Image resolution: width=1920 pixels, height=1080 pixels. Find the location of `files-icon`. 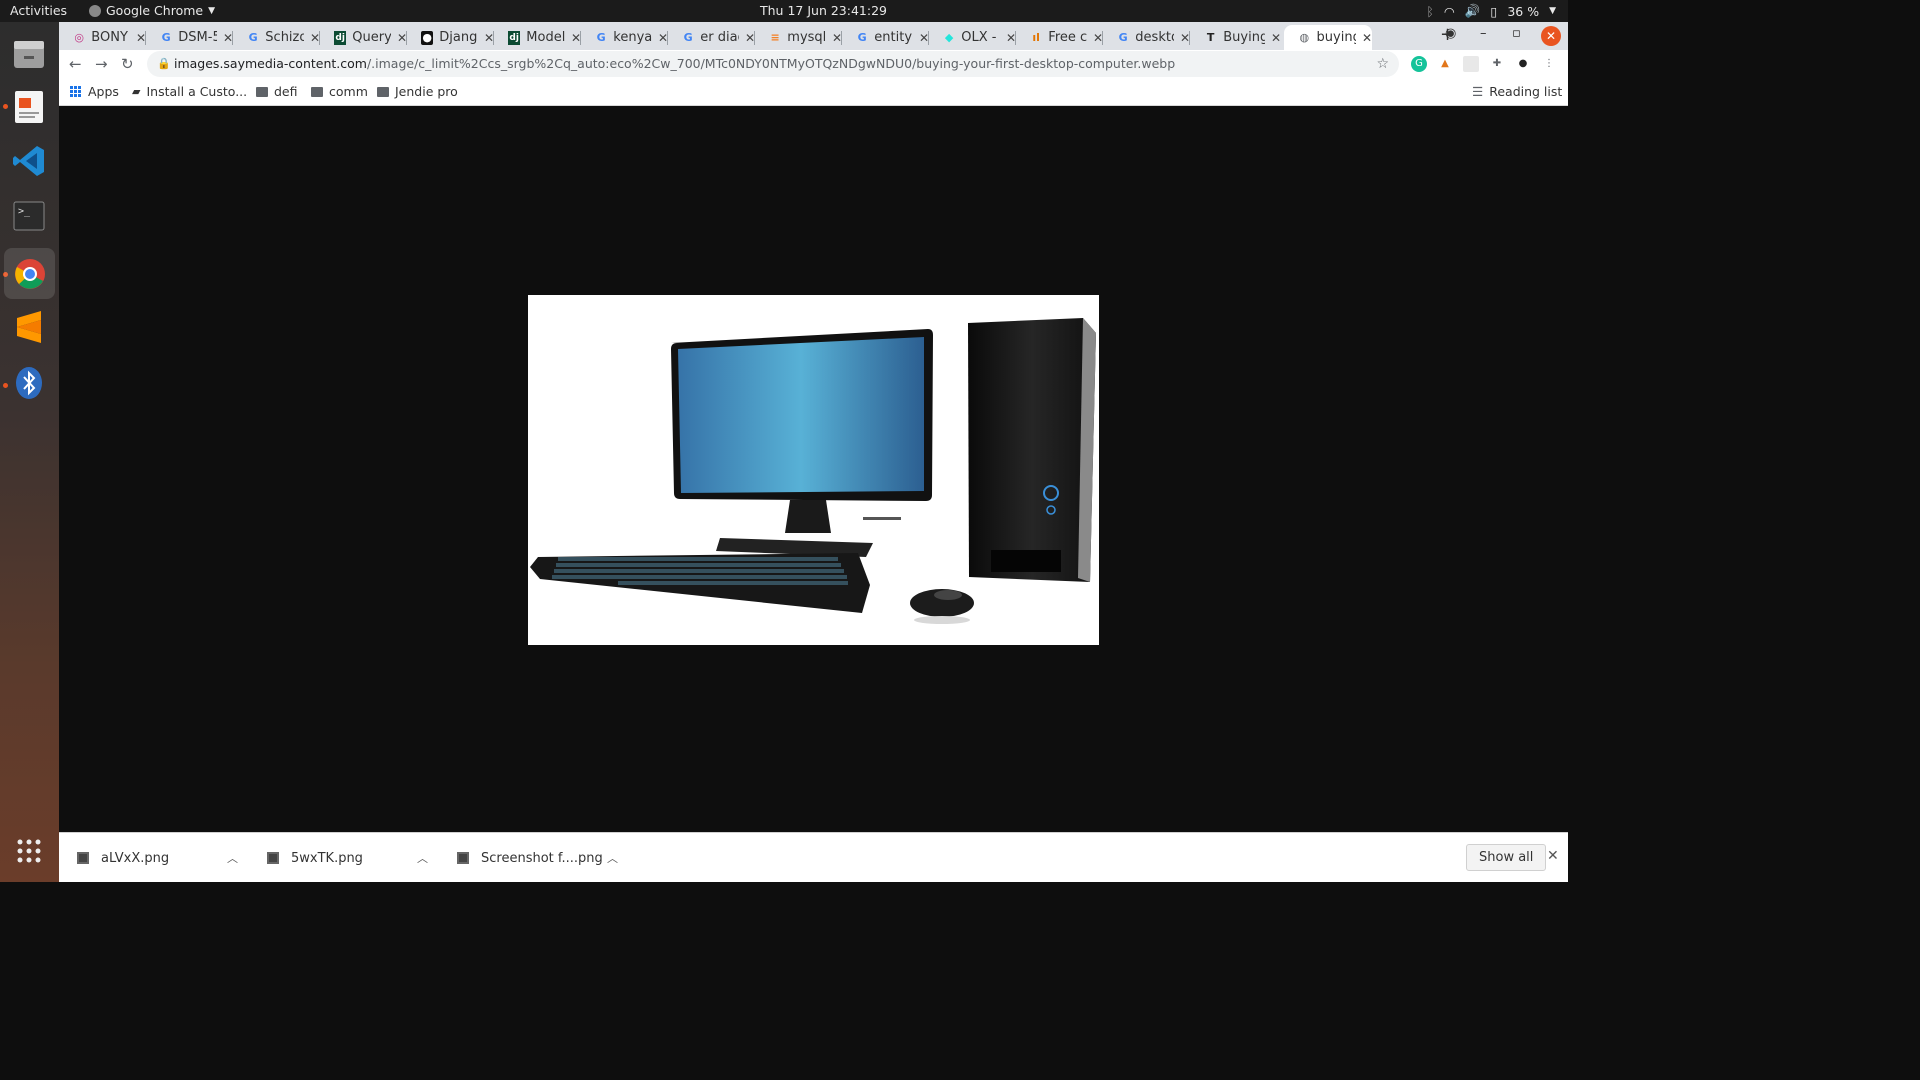

files-icon is located at coordinates (29, 55).